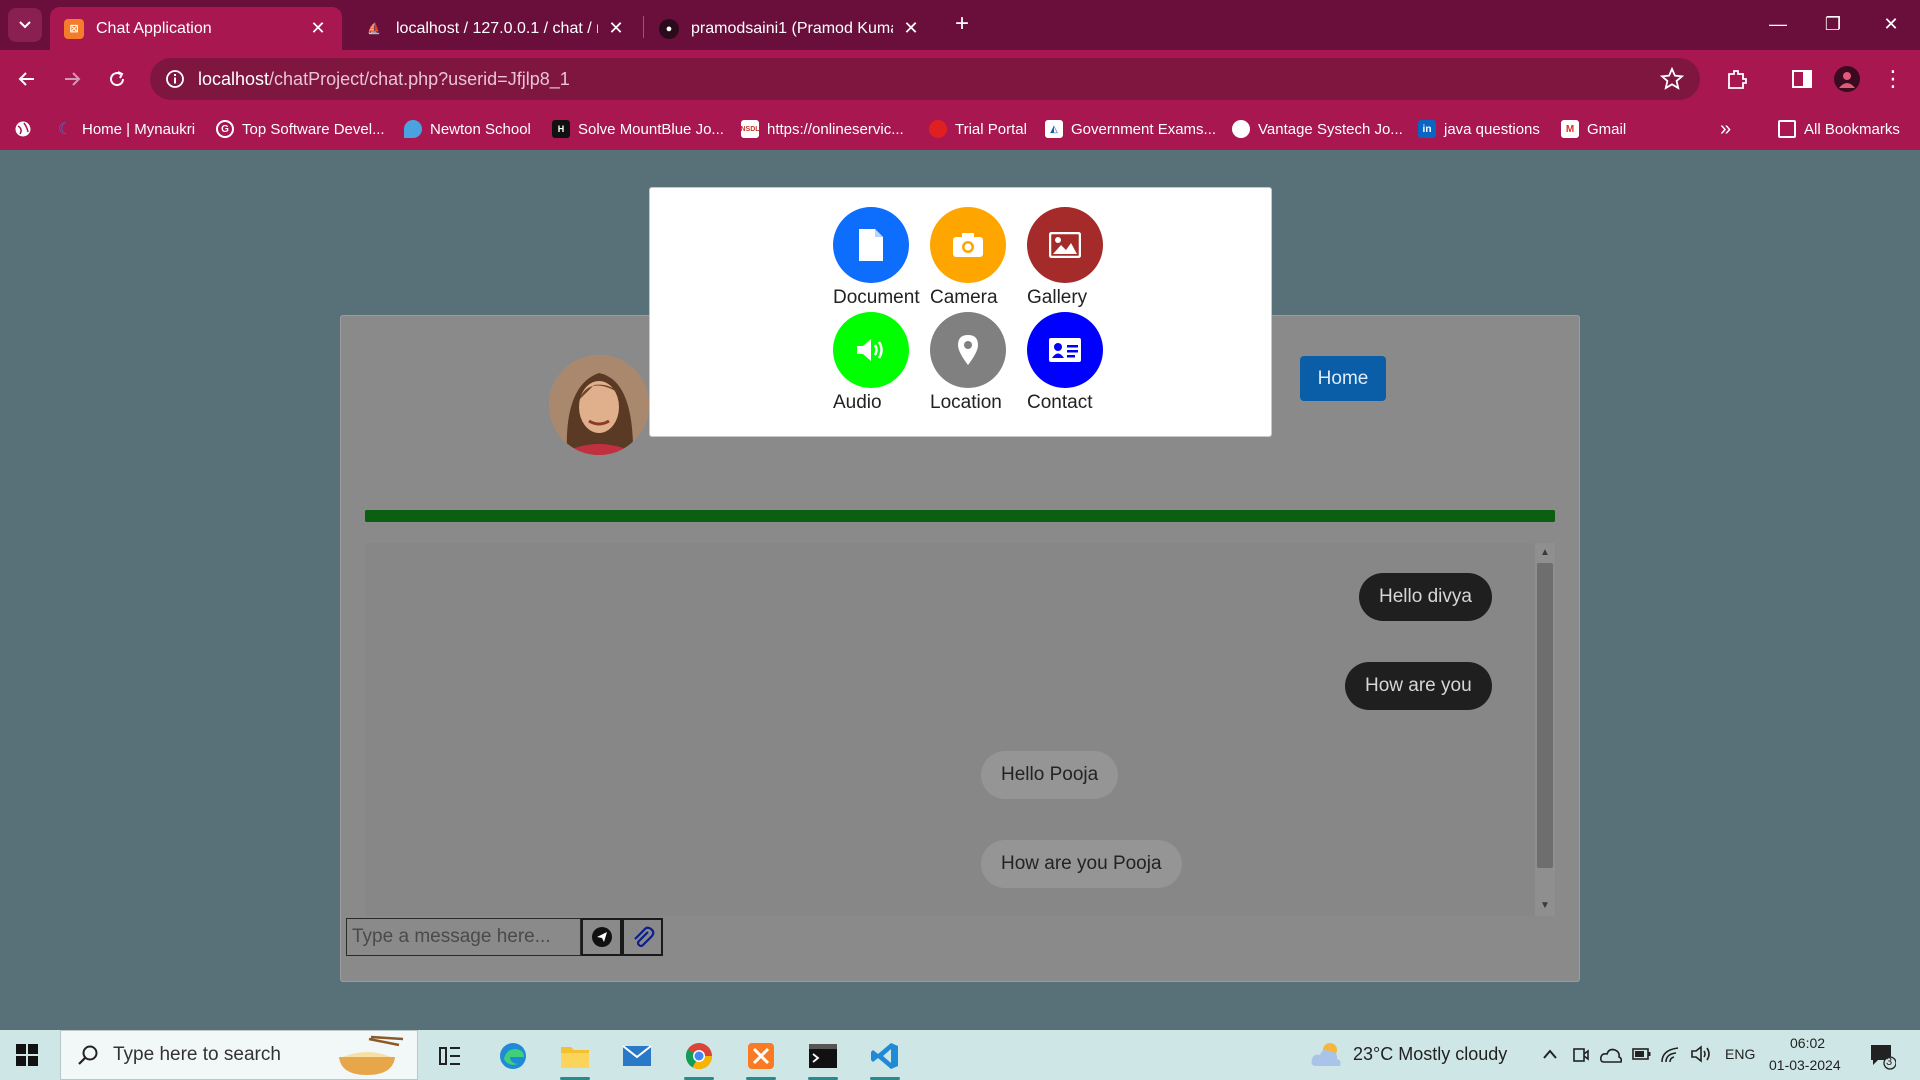 This screenshot has width=1920, height=1080. What do you see at coordinates (1833, 24) in the screenshot?
I see `restore-button: ❐` at bounding box center [1833, 24].